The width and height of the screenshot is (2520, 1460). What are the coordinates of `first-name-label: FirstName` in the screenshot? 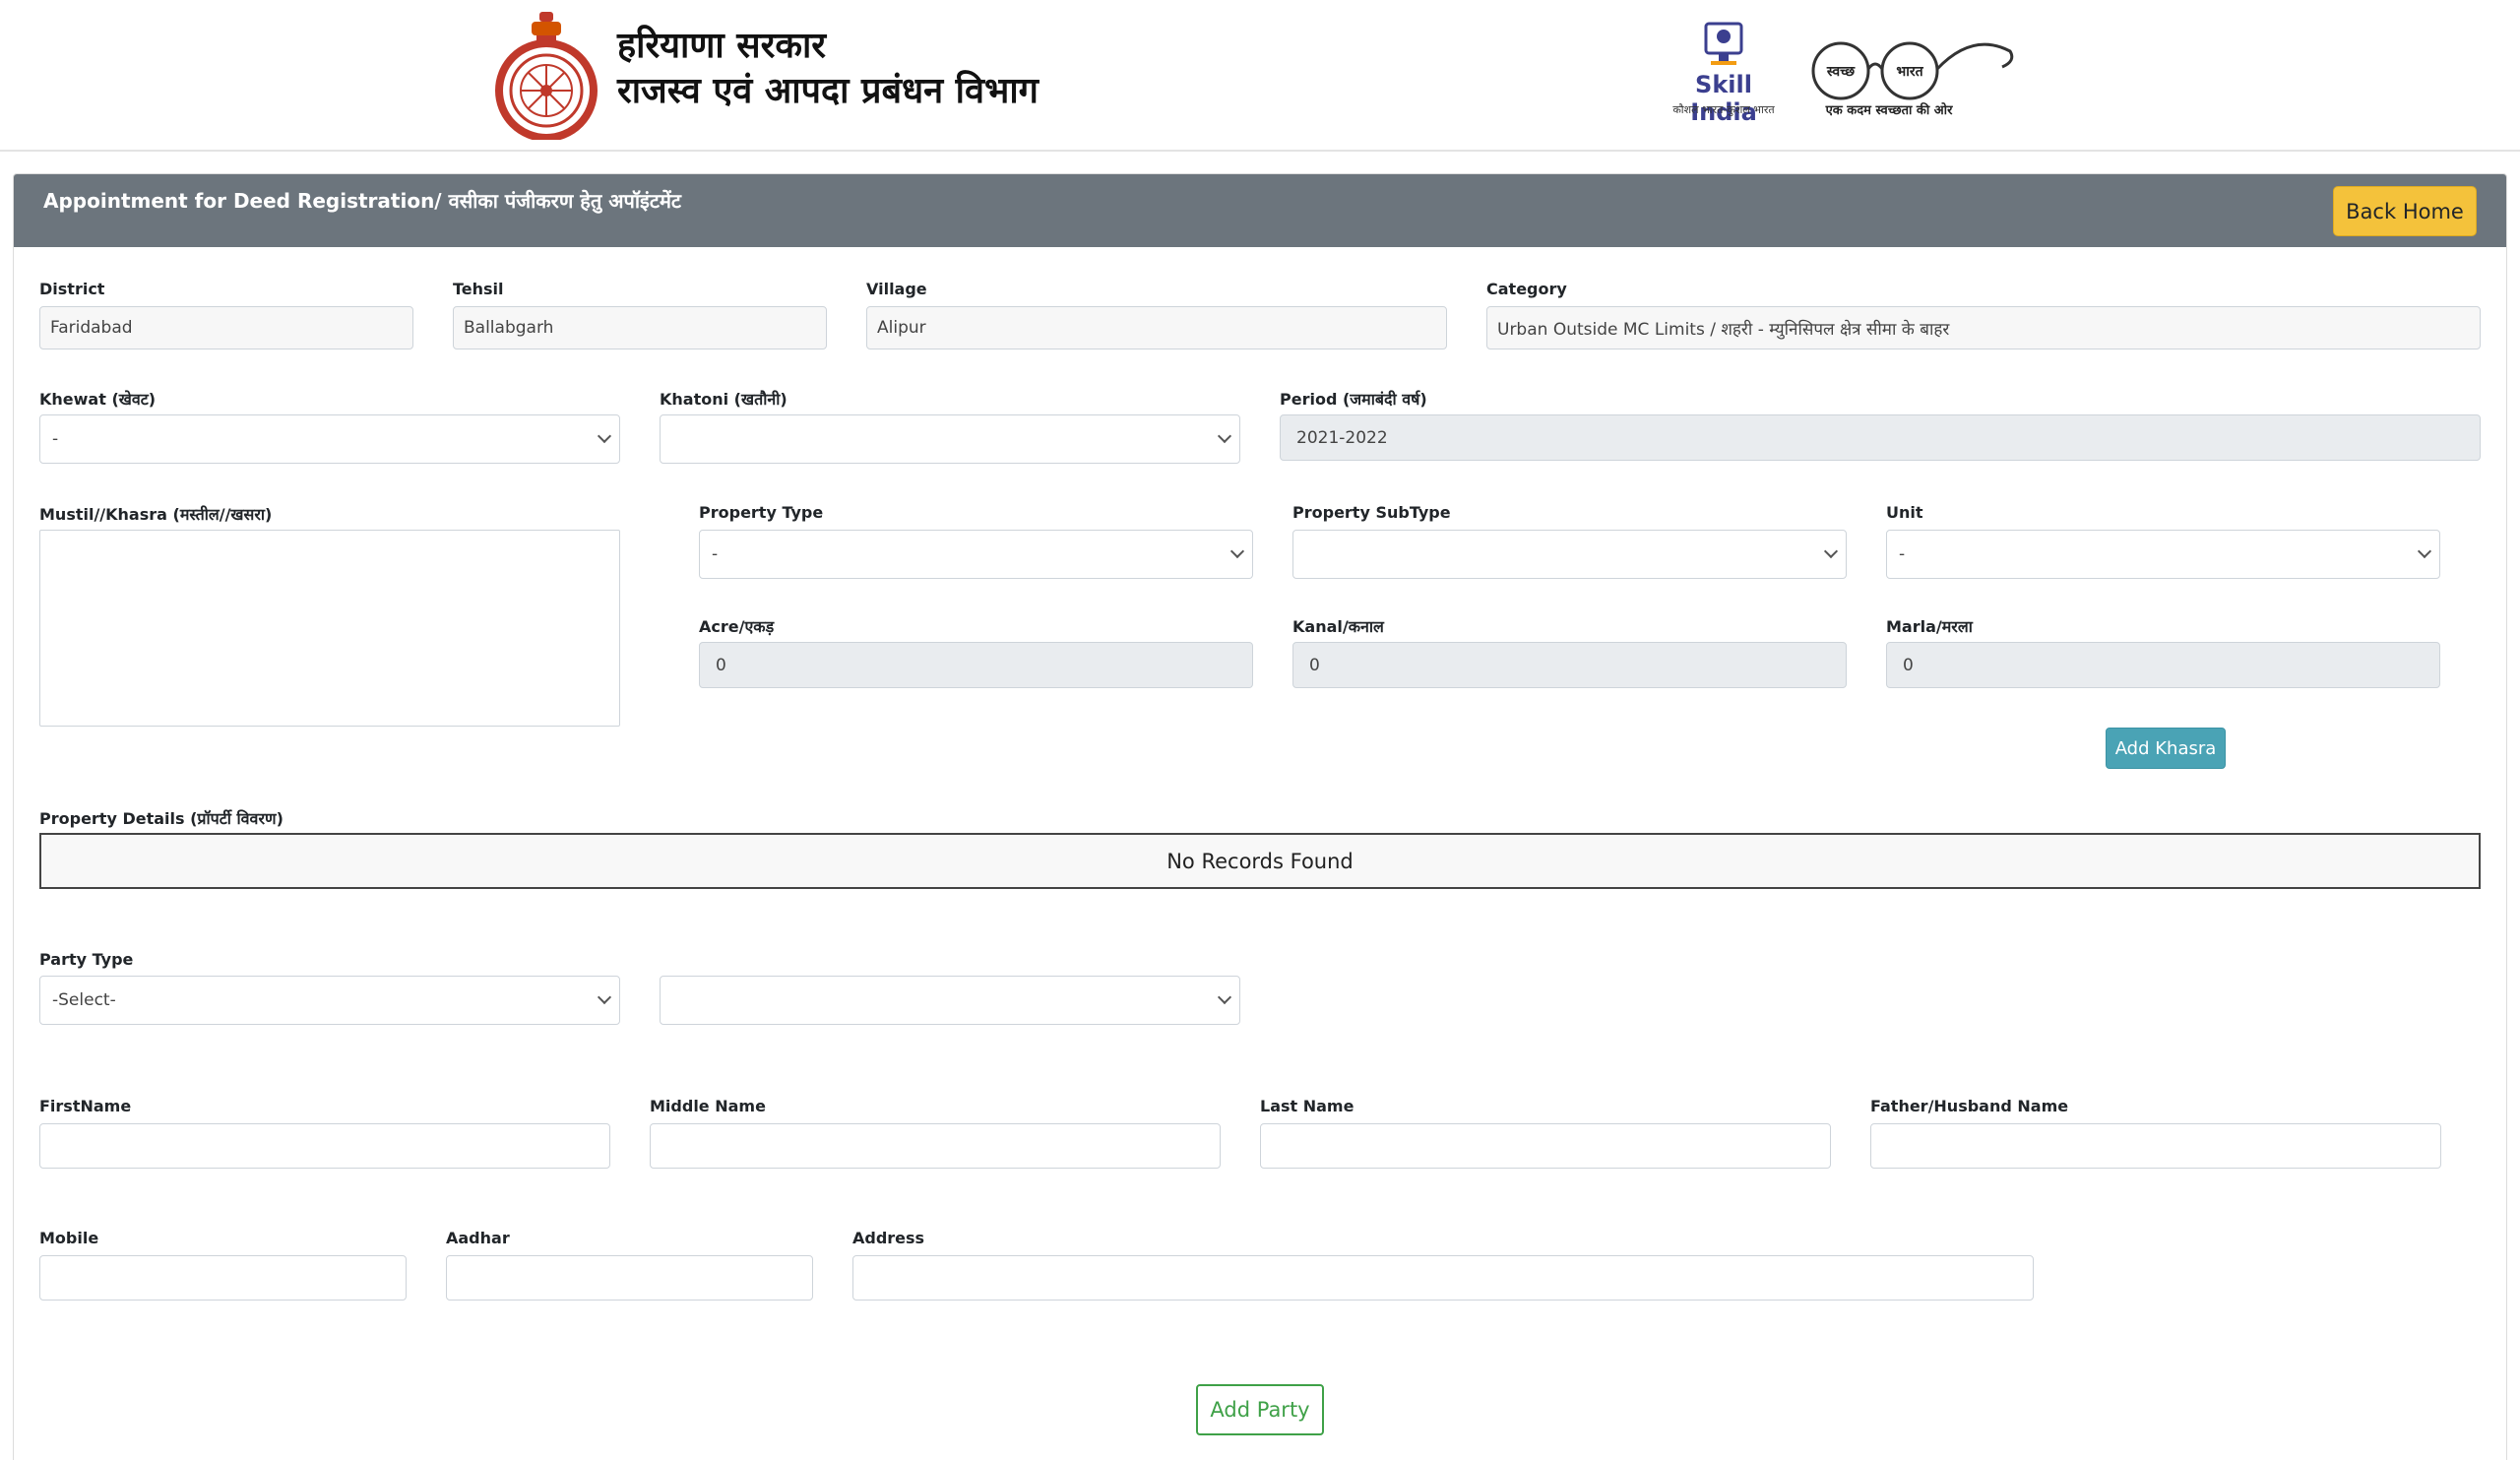 It's located at (85, 1106).